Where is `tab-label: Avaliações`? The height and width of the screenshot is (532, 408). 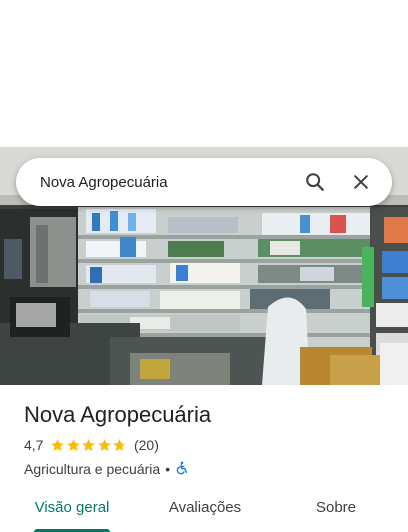
tab-label: Avaliações is located at coordinates (205, 507).